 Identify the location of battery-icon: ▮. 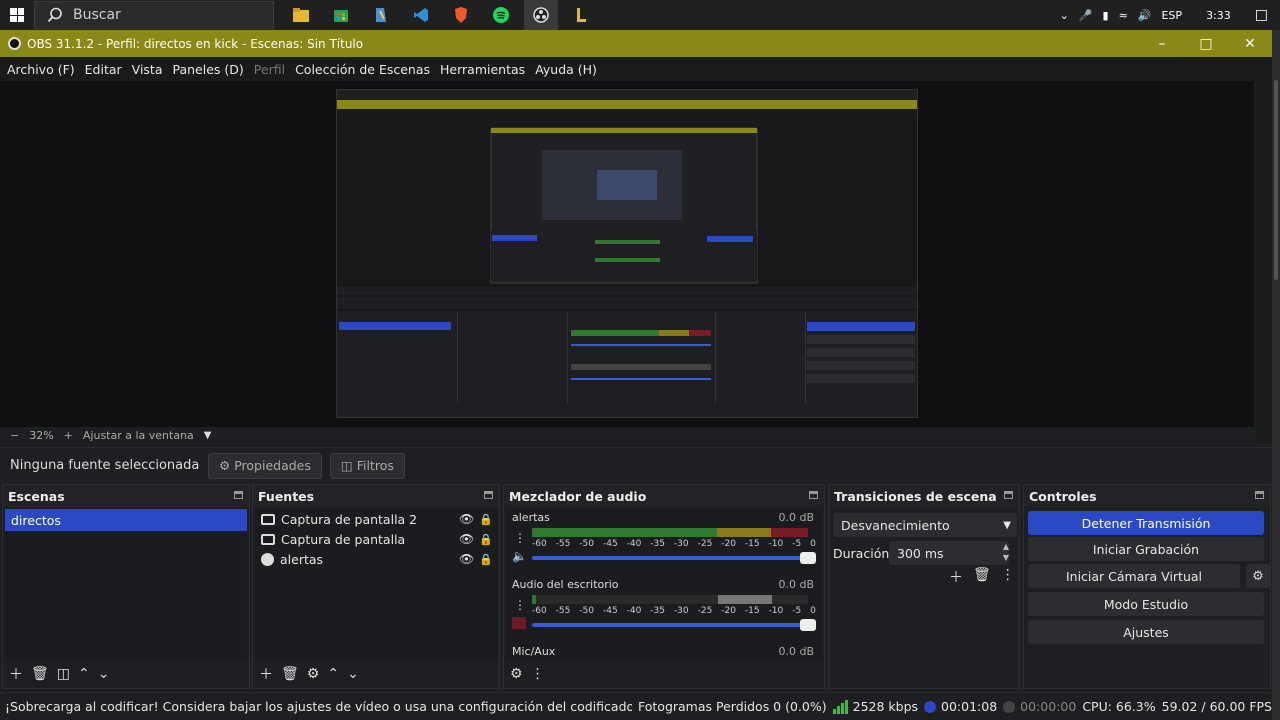
(1106, 15).